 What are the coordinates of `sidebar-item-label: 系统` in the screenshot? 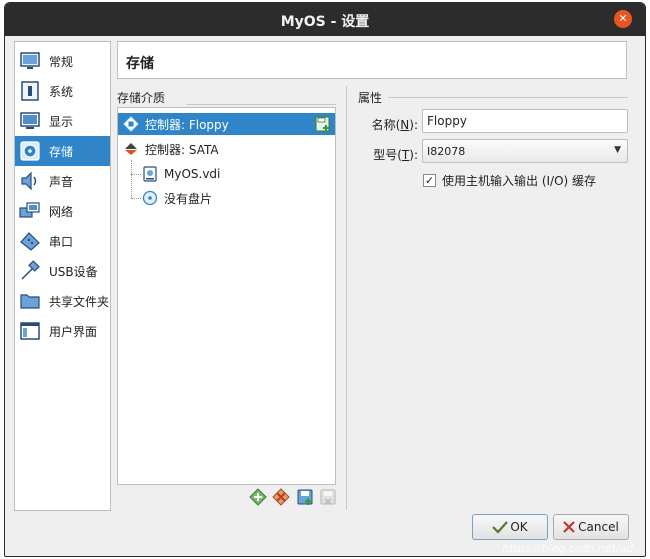 It's located at (61, 91).